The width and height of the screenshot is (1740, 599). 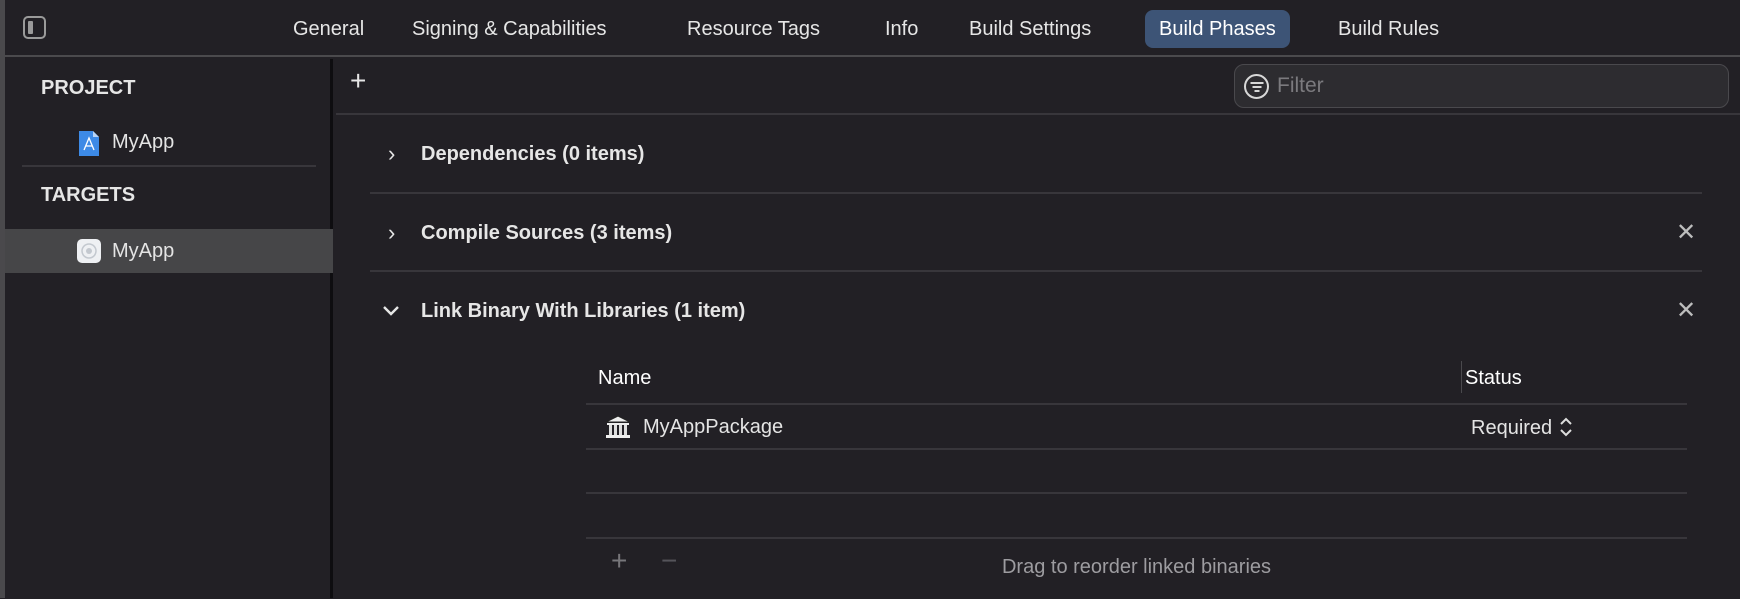 What do you see at coordinates (391, 311) in the screenshot?
I see `chevron-down-icon` at bounding box center [391, 311].